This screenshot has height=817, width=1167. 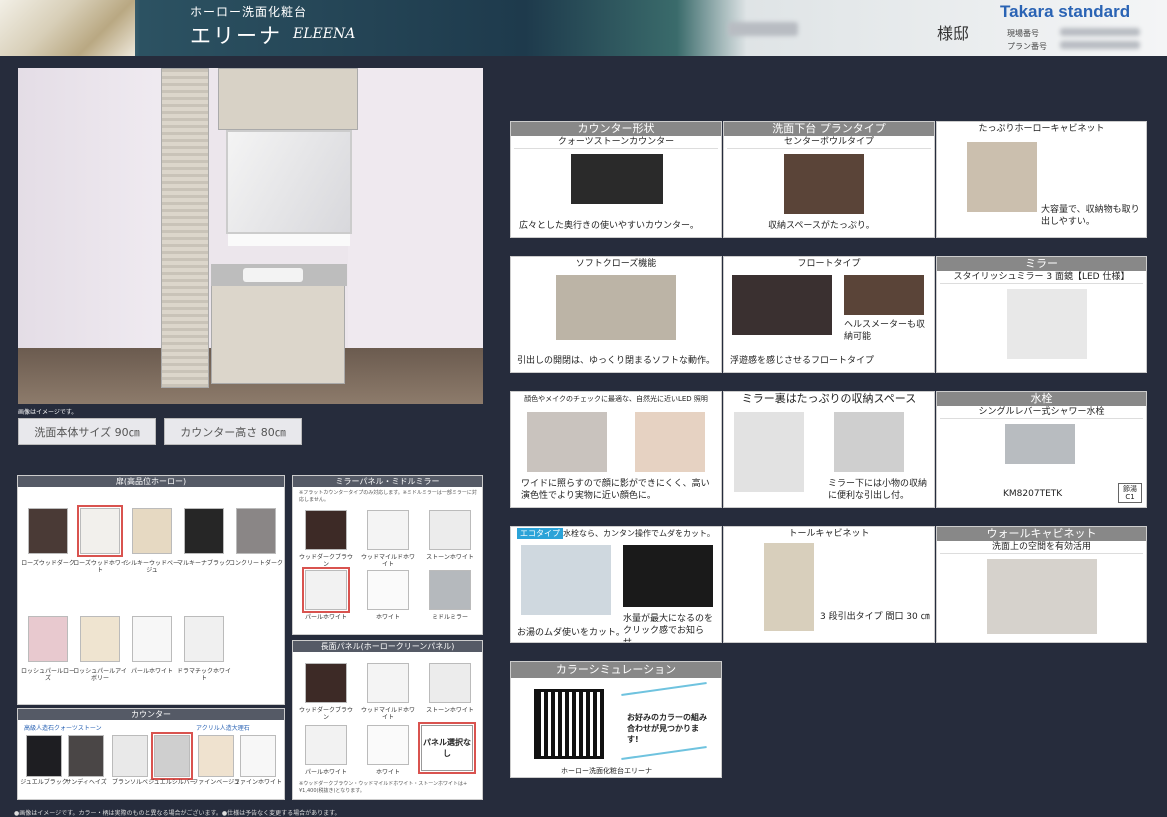 I want to click on feature-text: 広々とした奥行きの使いやすいカウンター。, so click(x=609, y=226).